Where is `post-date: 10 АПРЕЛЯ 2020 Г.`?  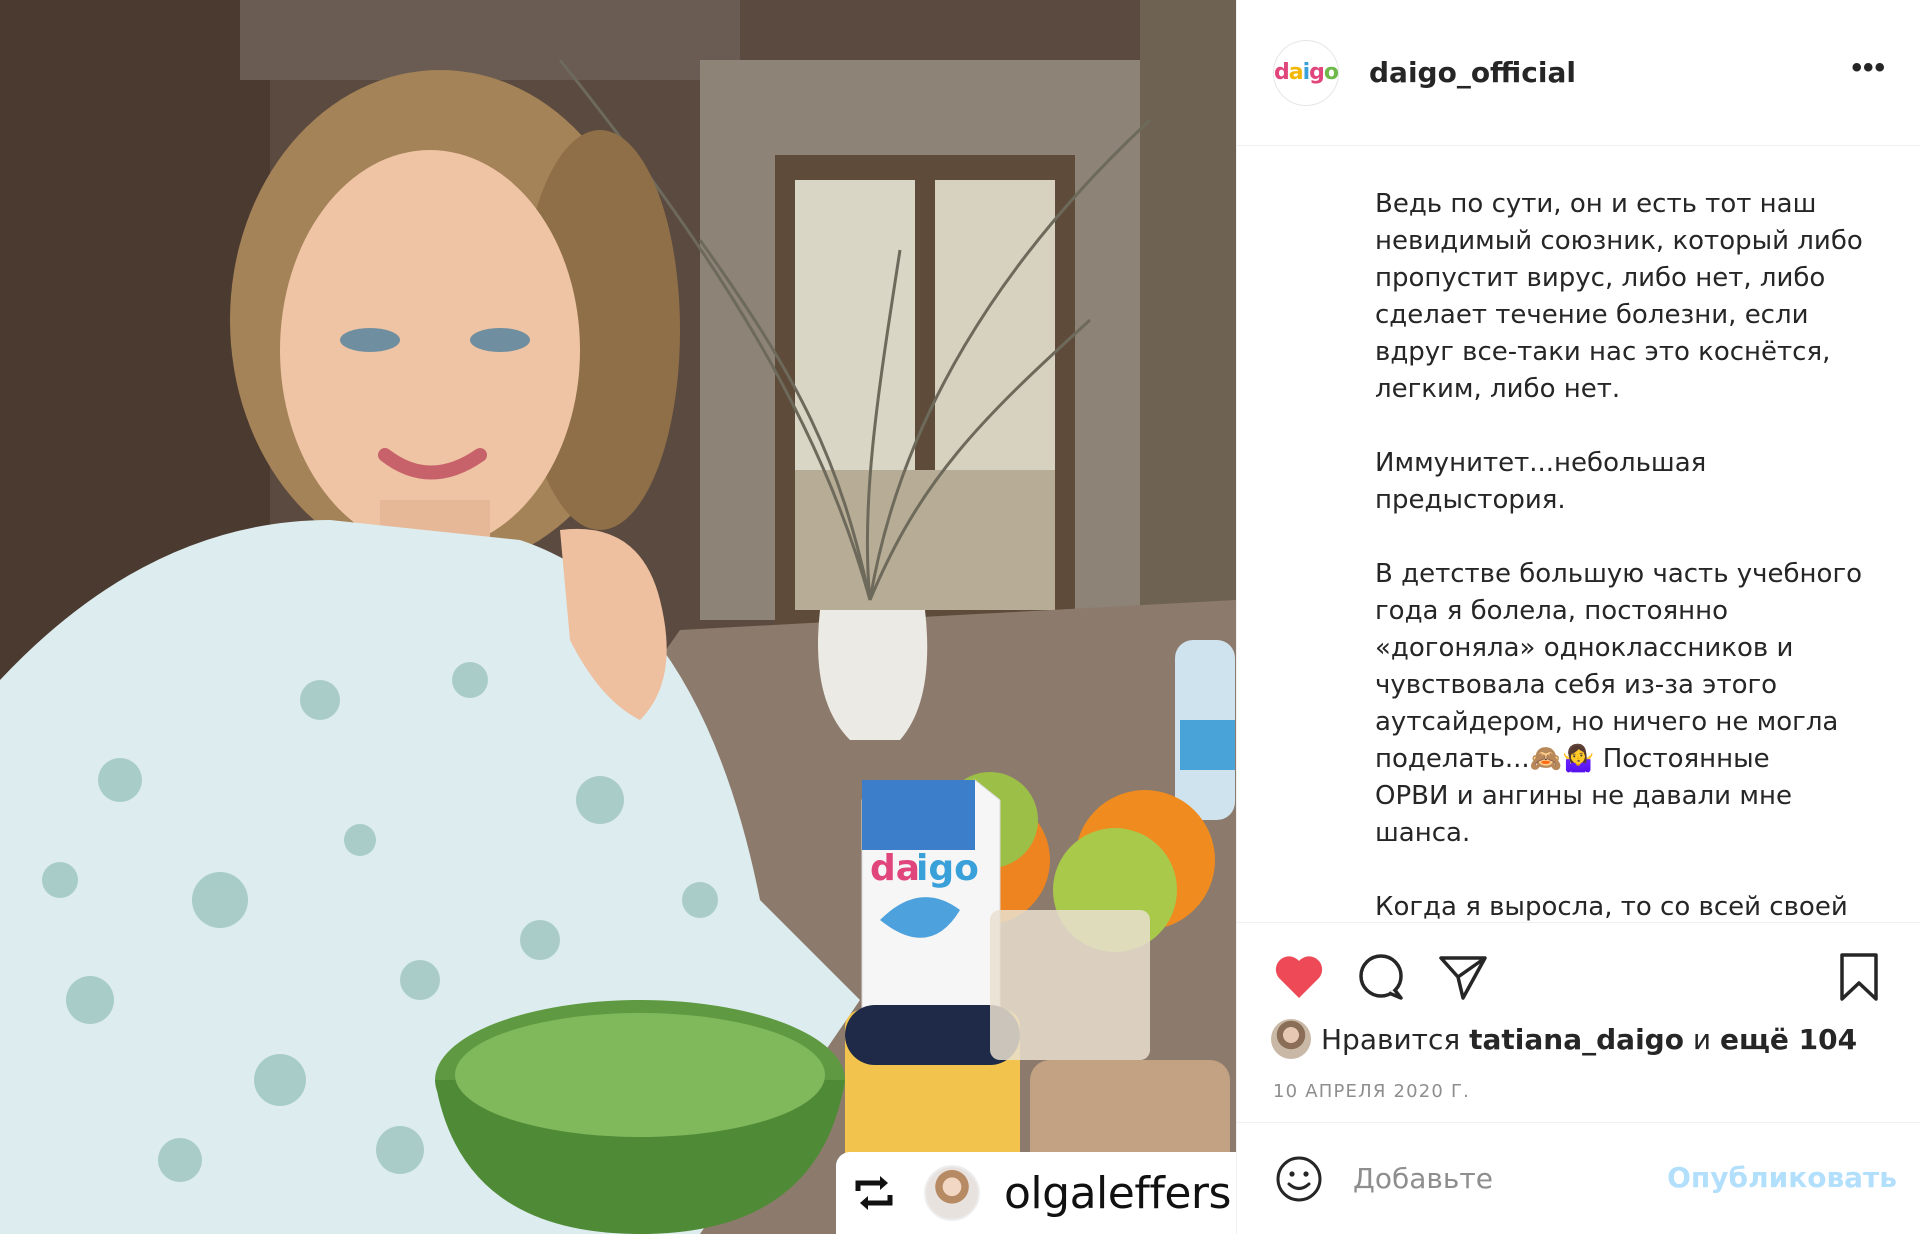 post-date: 10 АПРЕЛЯ 2020 Г. is located at coordinates (1371, 1091).